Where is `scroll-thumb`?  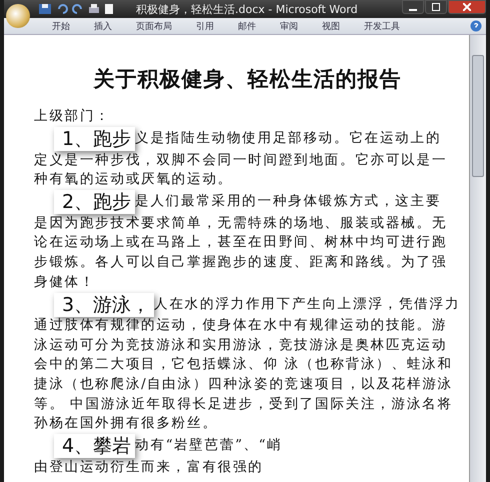 scroll-thumb is located at coordinates (478, 116).